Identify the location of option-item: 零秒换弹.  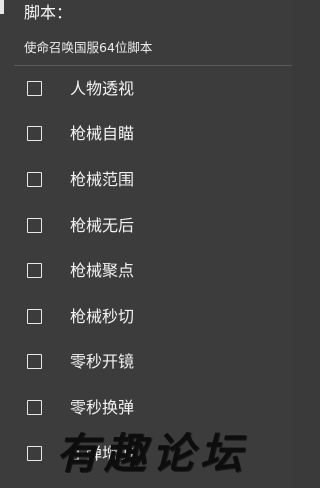
(146, 408).